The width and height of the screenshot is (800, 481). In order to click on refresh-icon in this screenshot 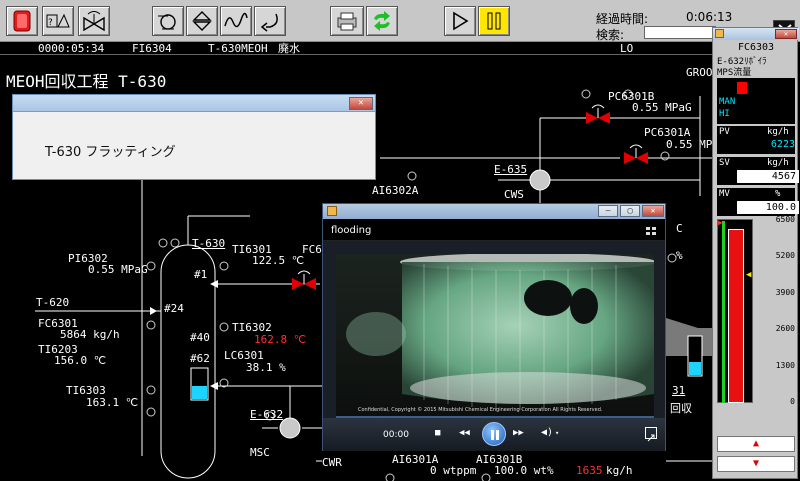, I will do `click(382, 21)`.